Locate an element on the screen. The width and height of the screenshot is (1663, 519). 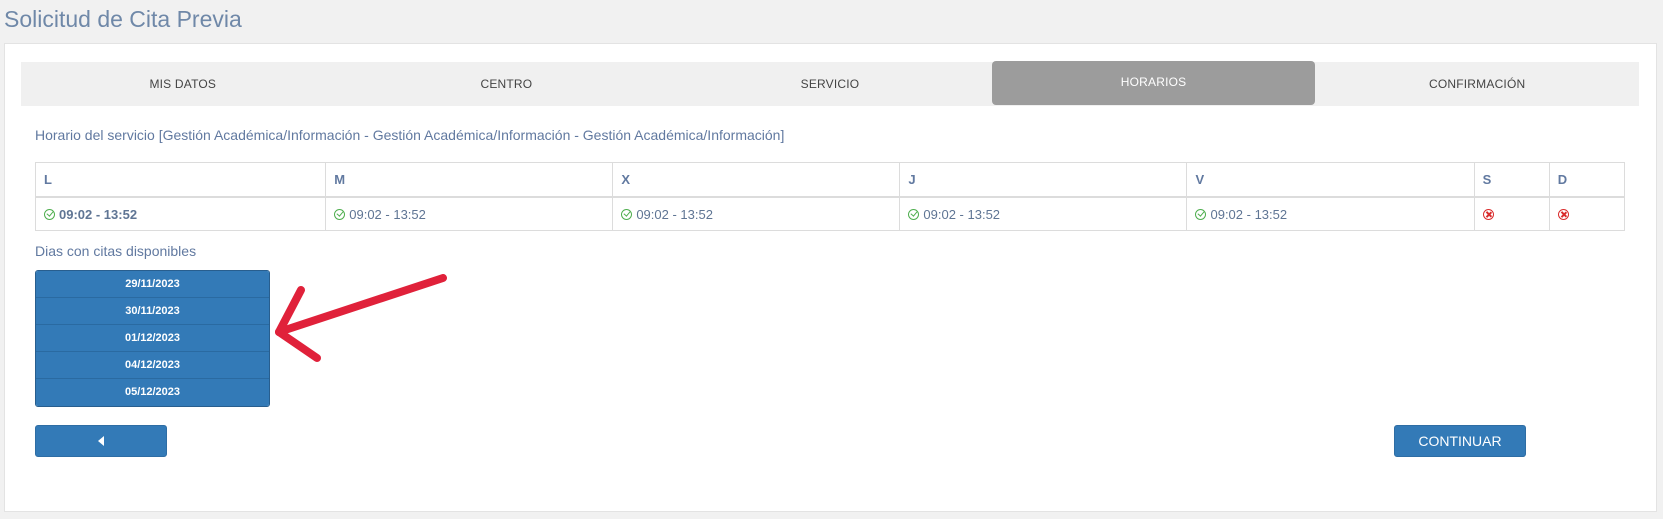
day-header-x: X is located at coordinates (756, 180).